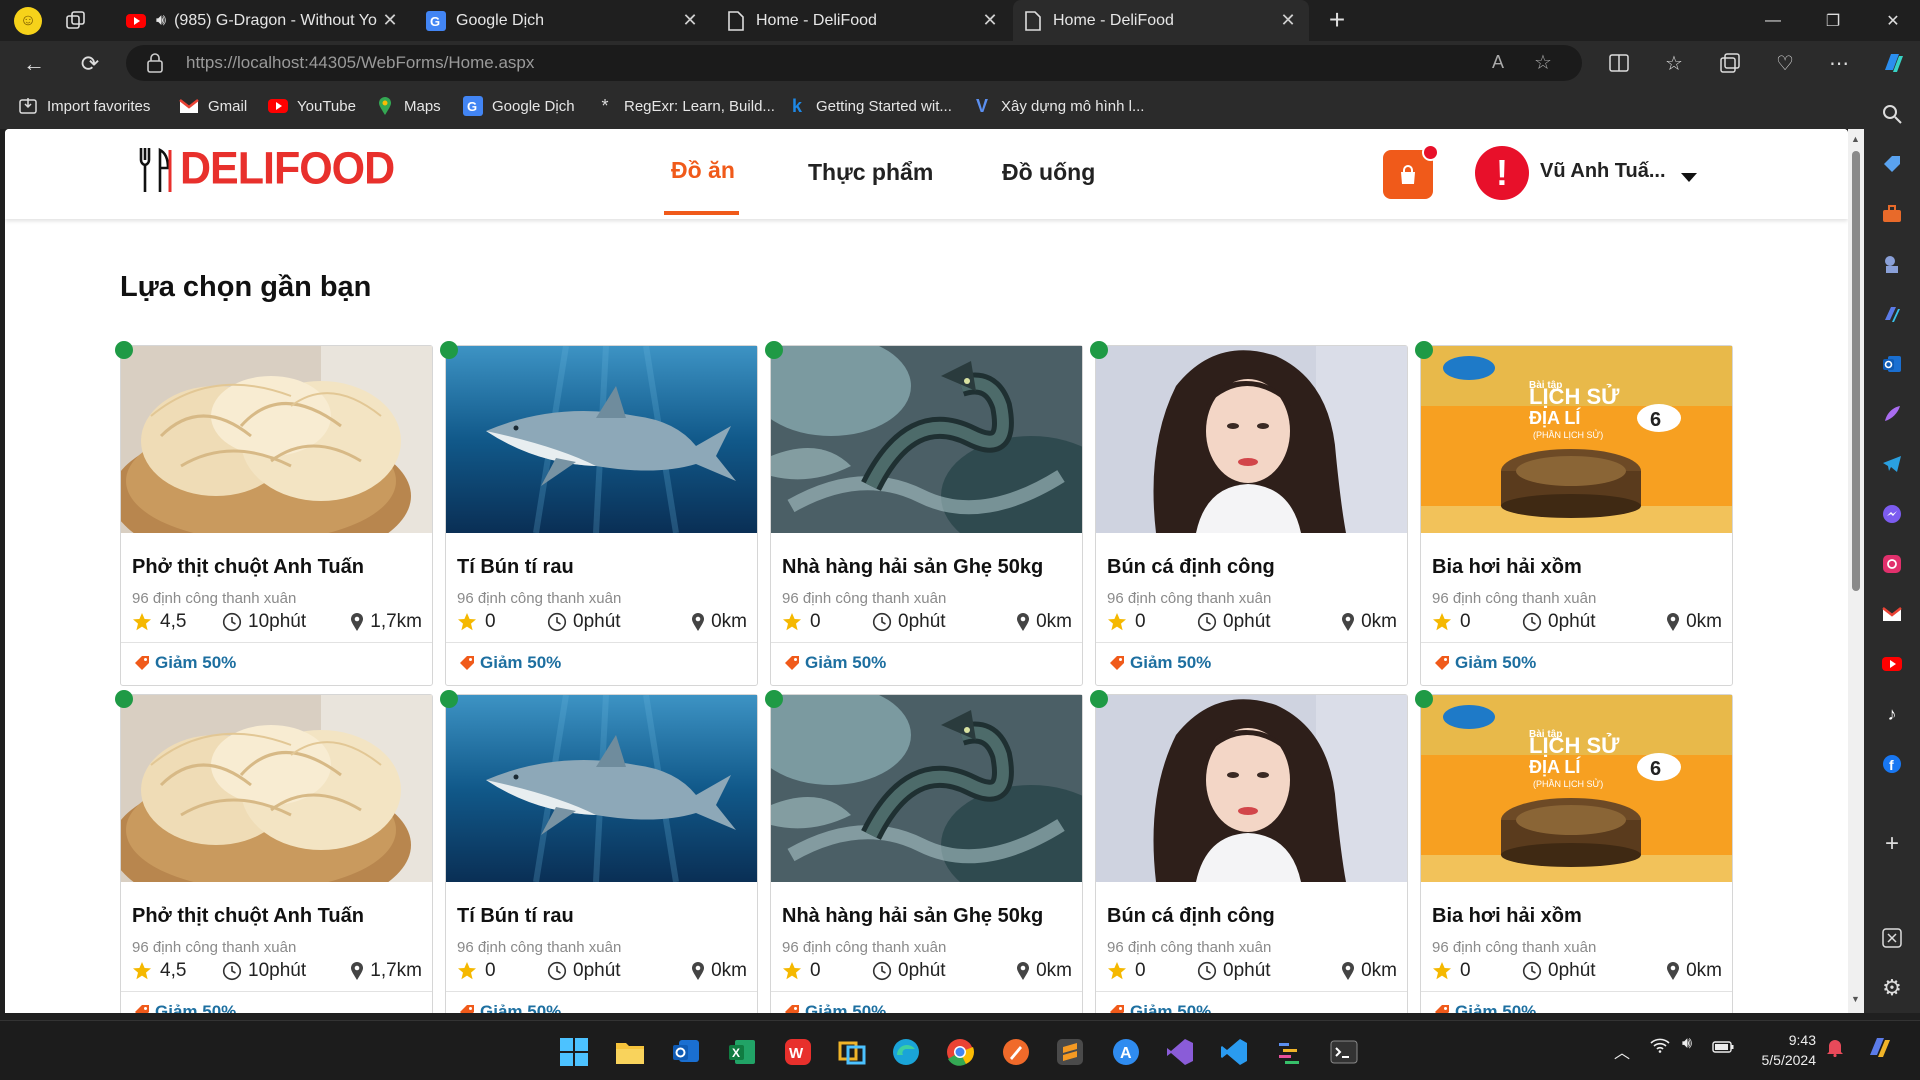  What do you see at coordinates (1892, 843) in the screenshot?
I see `add-sidebar-icon: +` at bounding box center [1892, 843].